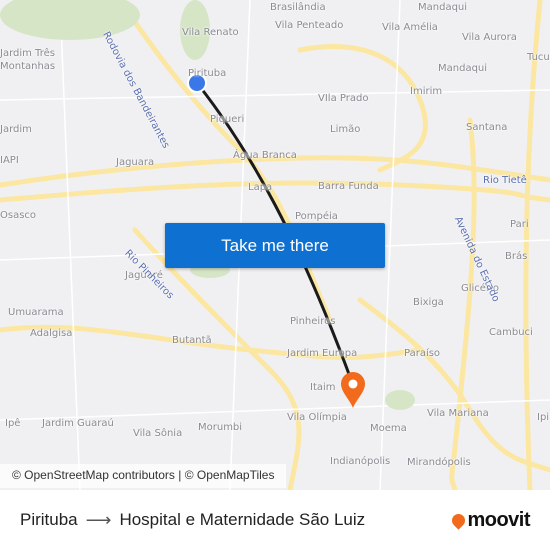  Describe the element at coordinates (9, 160) in the screenshot. I see `map-label: IAPI` at that location.